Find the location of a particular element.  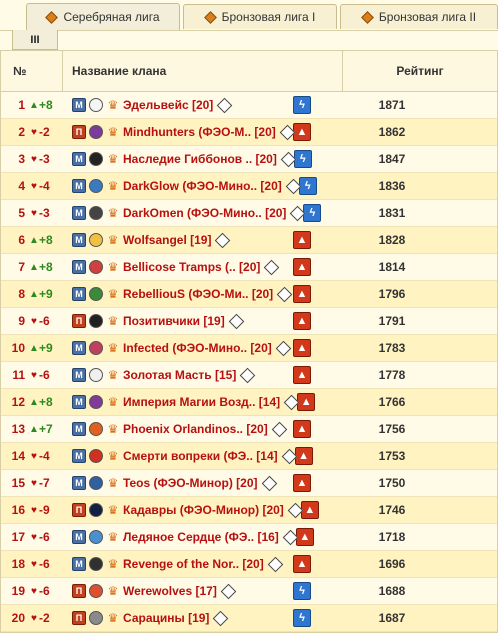

table-row: 13 ▲ +7 М ♛ Phoenix Orlandinos.. [20] ▲ 1756 is located at coordinates (249, 429).